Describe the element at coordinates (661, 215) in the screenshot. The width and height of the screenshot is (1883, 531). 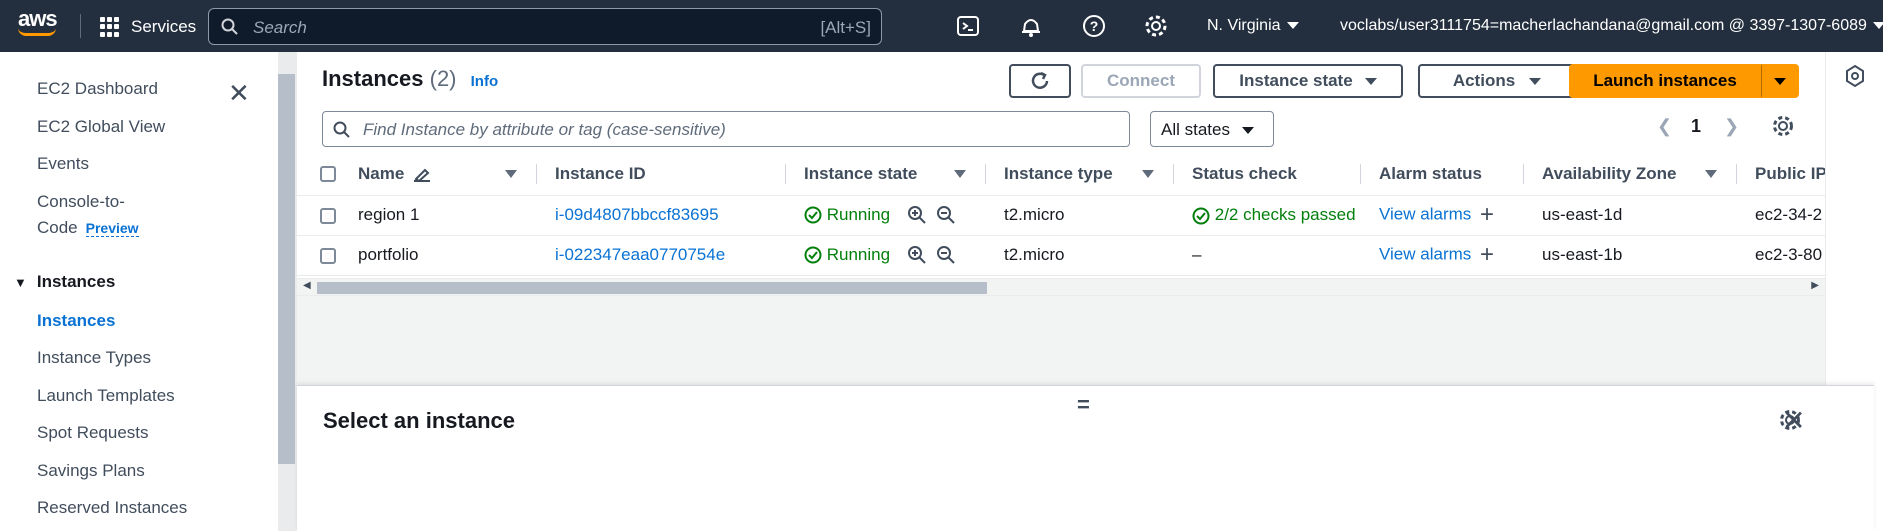
I see `instance-id-link: i-09d4807bbccf83695` at that location.